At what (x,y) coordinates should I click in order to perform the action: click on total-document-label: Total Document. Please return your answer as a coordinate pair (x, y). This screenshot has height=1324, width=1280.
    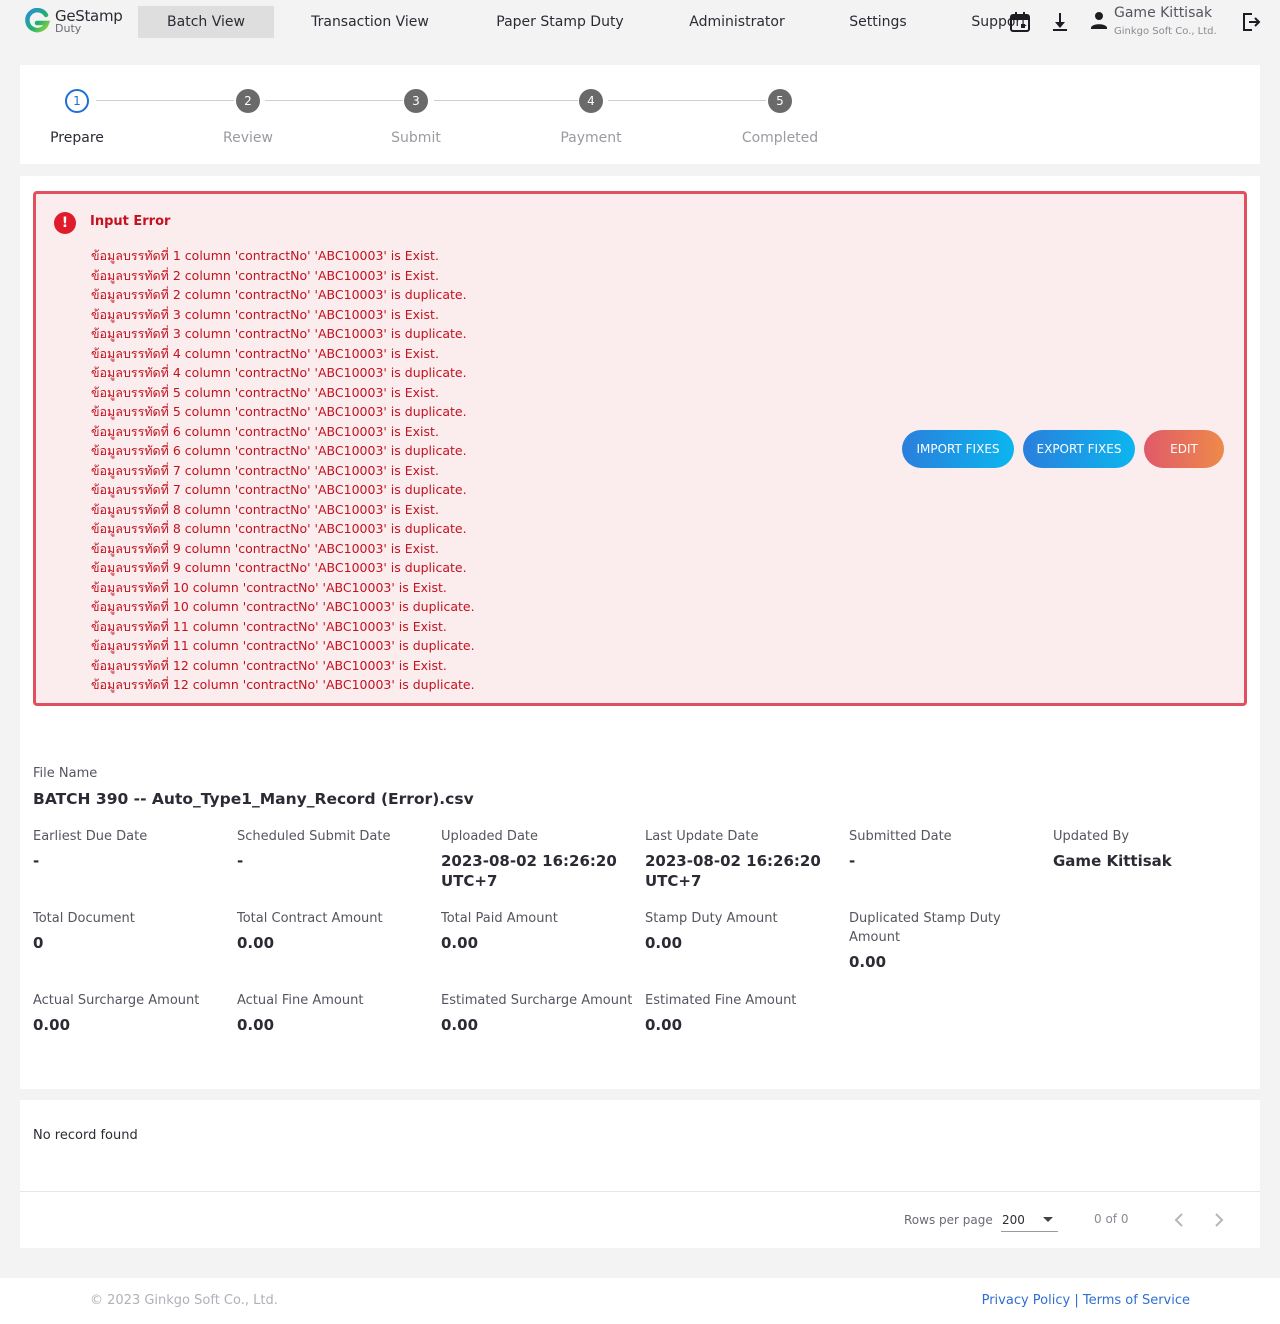
    Looking at the image, I should click on (84, 918).